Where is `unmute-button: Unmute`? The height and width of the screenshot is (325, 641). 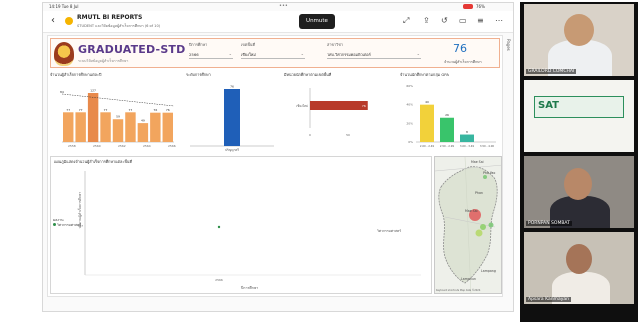
unmute-button: Unmute is located at coordinates (317, 21).